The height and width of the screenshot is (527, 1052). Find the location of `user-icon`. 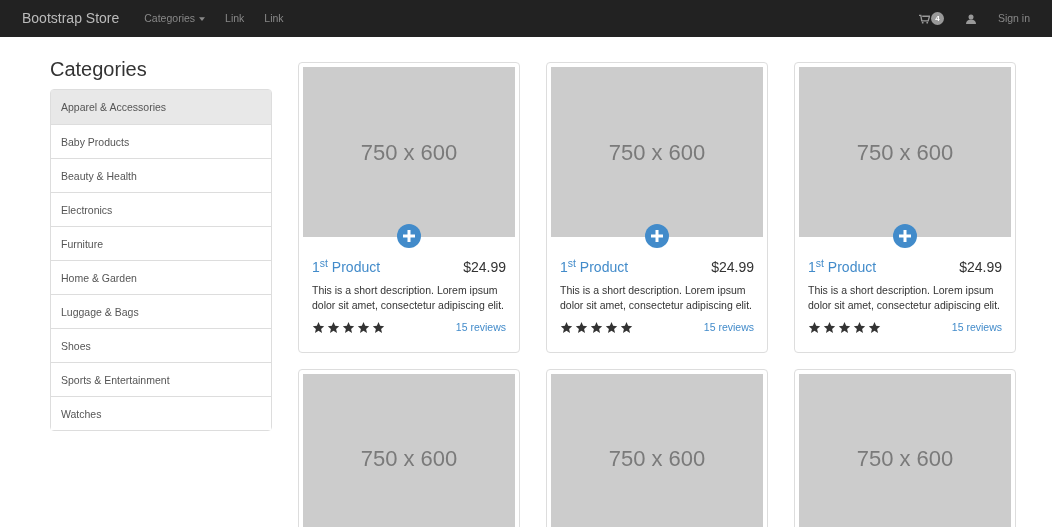

user-icon is located at coordinates (970, 18).